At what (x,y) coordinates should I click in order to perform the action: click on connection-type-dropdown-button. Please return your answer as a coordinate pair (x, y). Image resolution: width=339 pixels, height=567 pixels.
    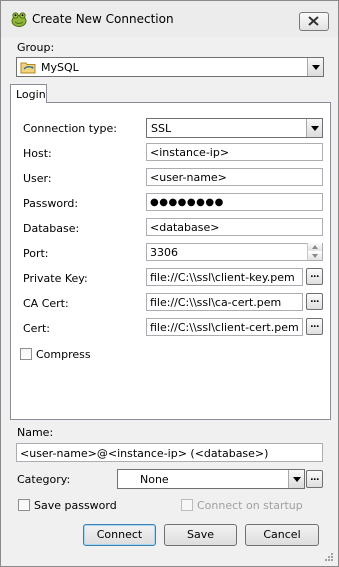
    Looking at the image, I should click on (314, 128).